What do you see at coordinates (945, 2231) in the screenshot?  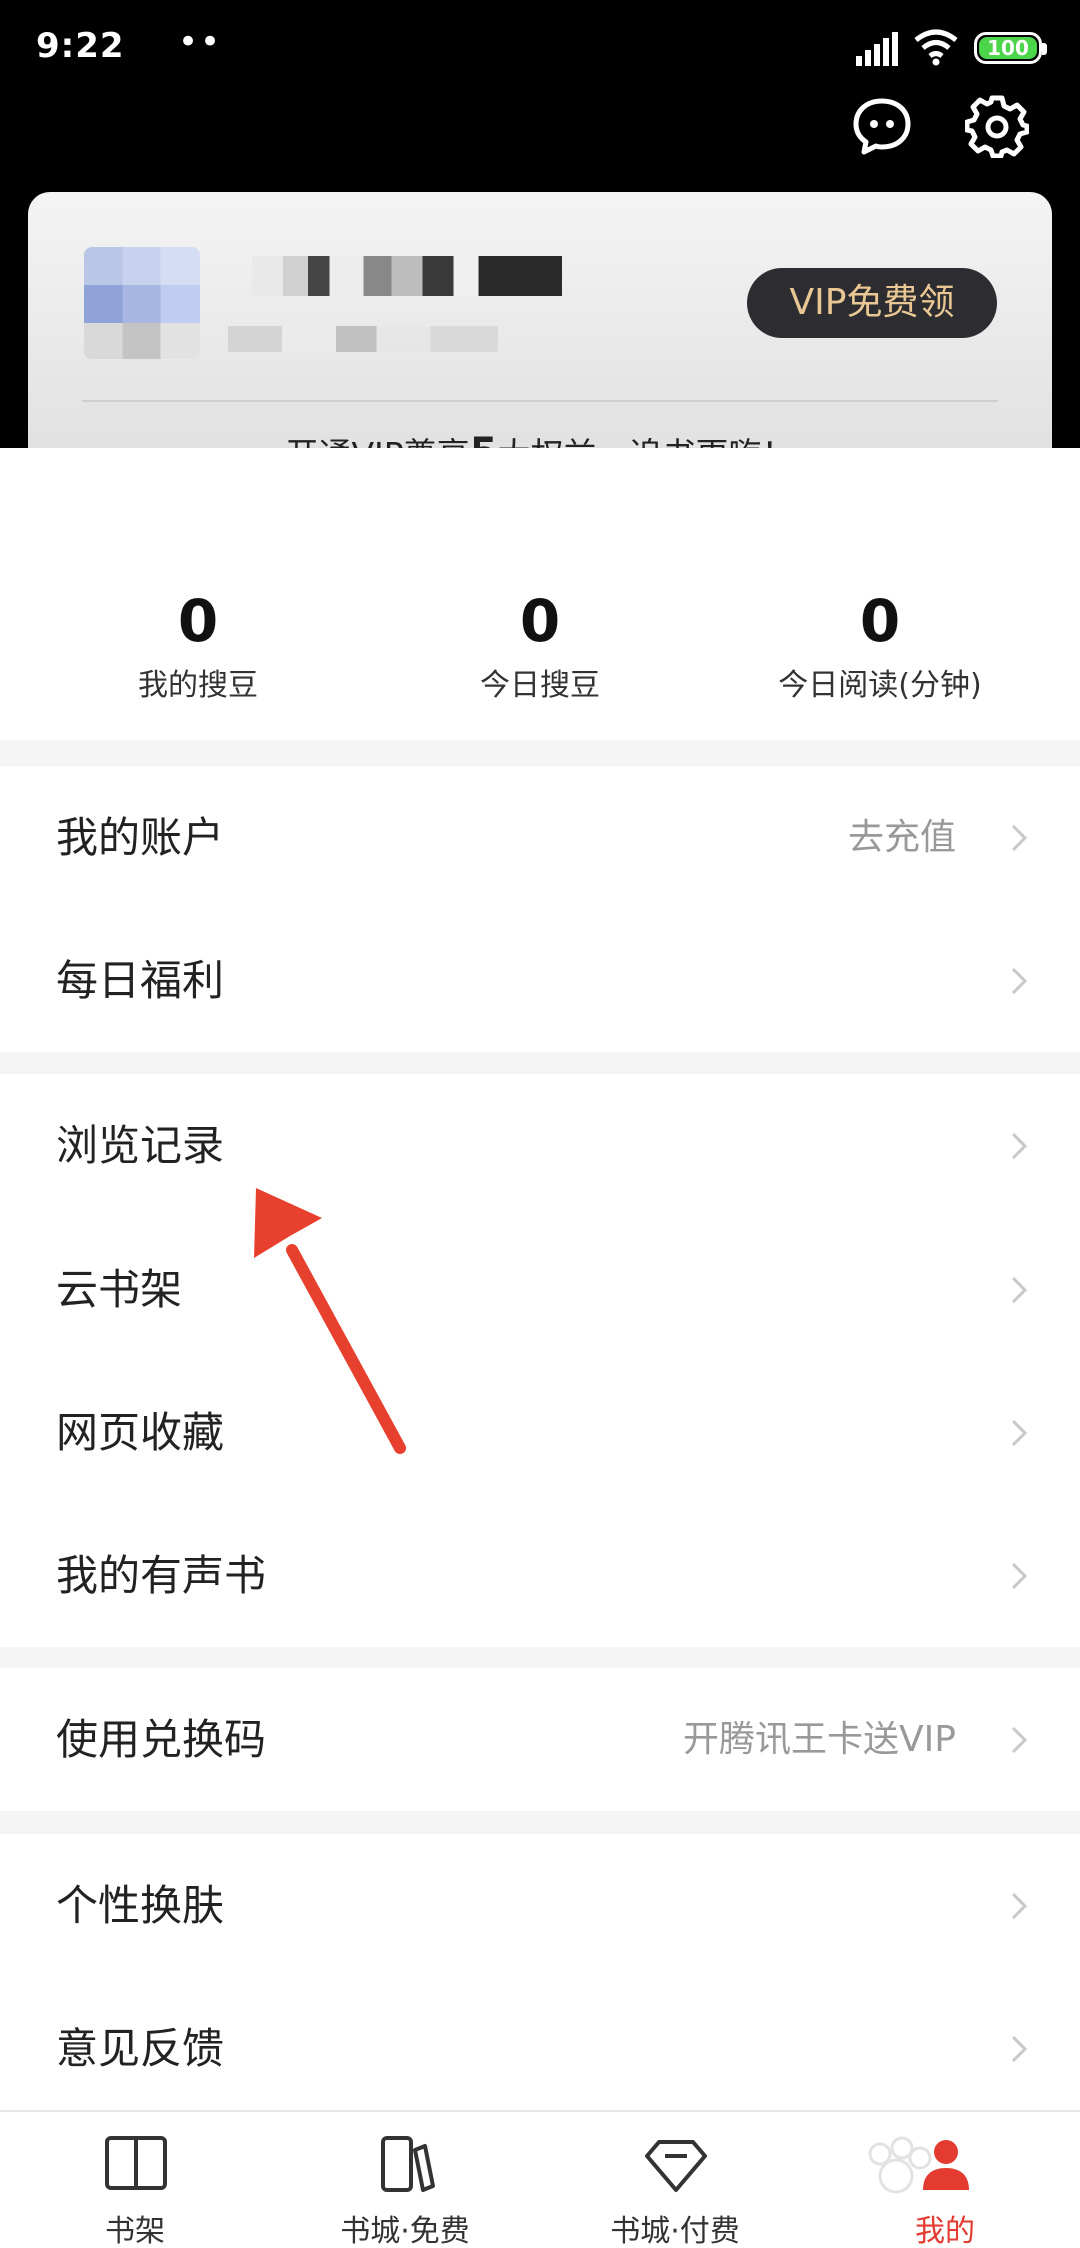 I see `nav-label: 我的` at bounding box center [945, 2231].